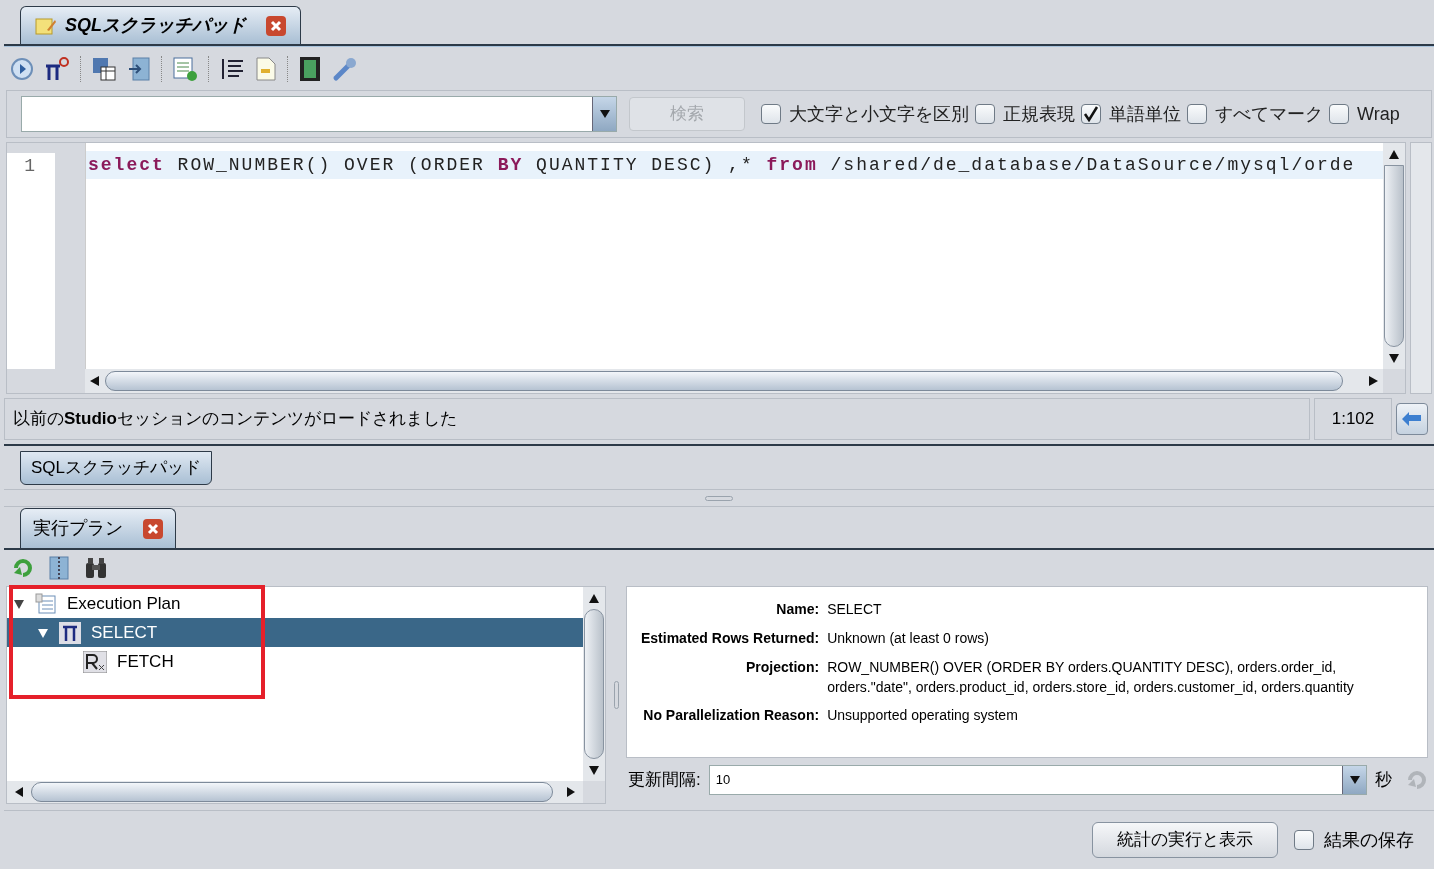 This screenshot has height=869, width=1434. What do you see at coordinates (29, 166) in the screenshot?
I see `line-number: 1` at bounding box center [29, 166].